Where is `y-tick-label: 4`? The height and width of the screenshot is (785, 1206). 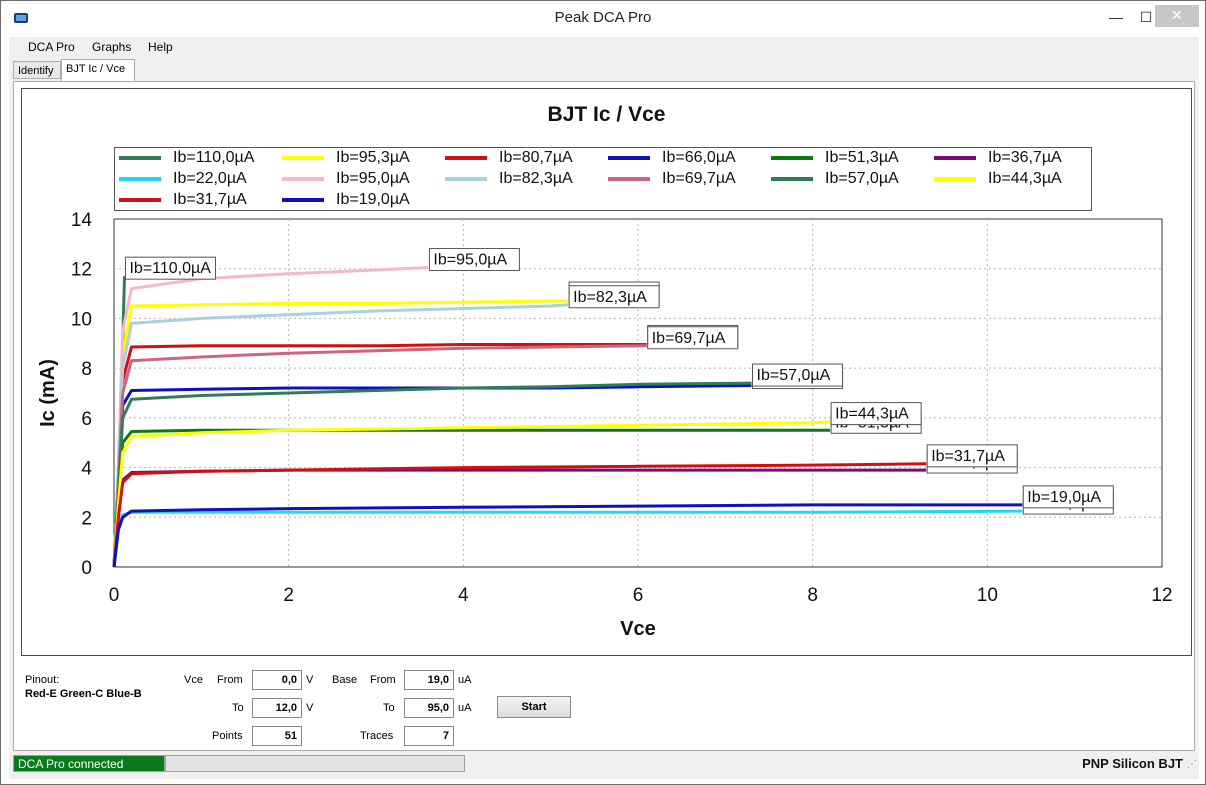
y-tick-label: 4 is located at coordinates (86, 469).